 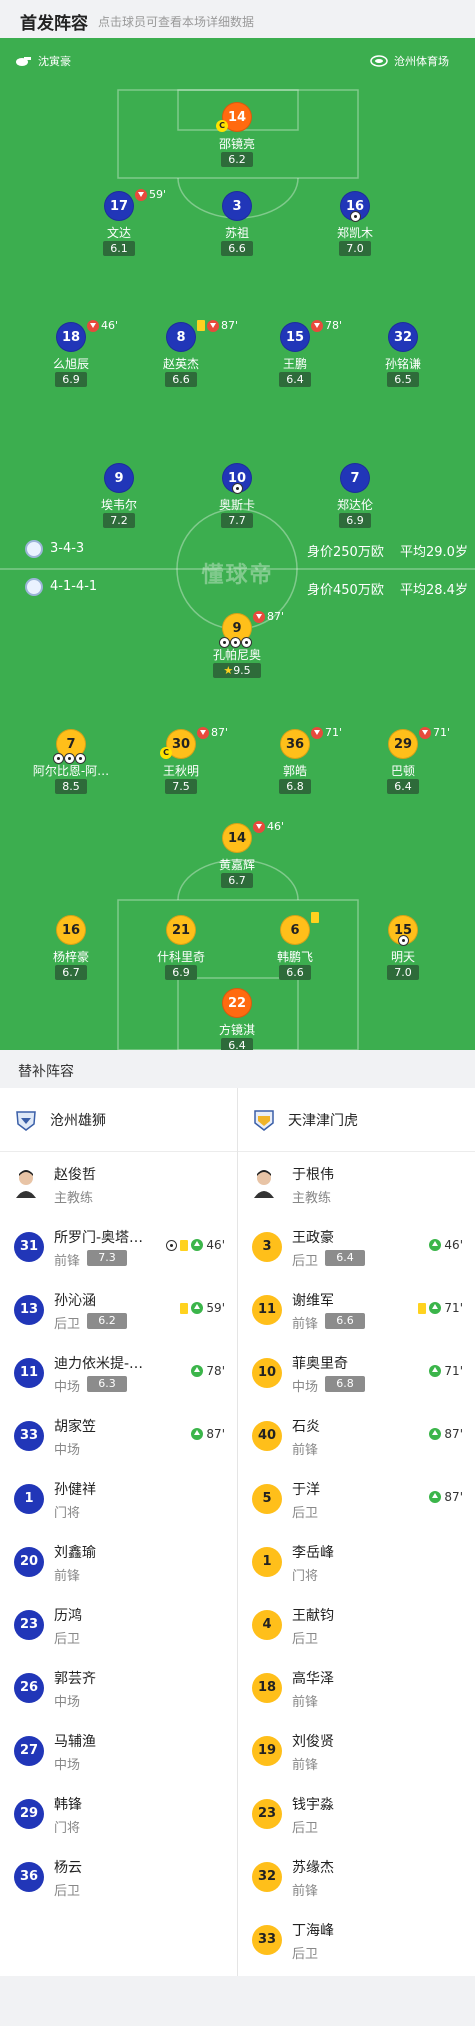 I want to click on sub-player-row: 36 杨云 后卫, so click(x=118, y=1876).